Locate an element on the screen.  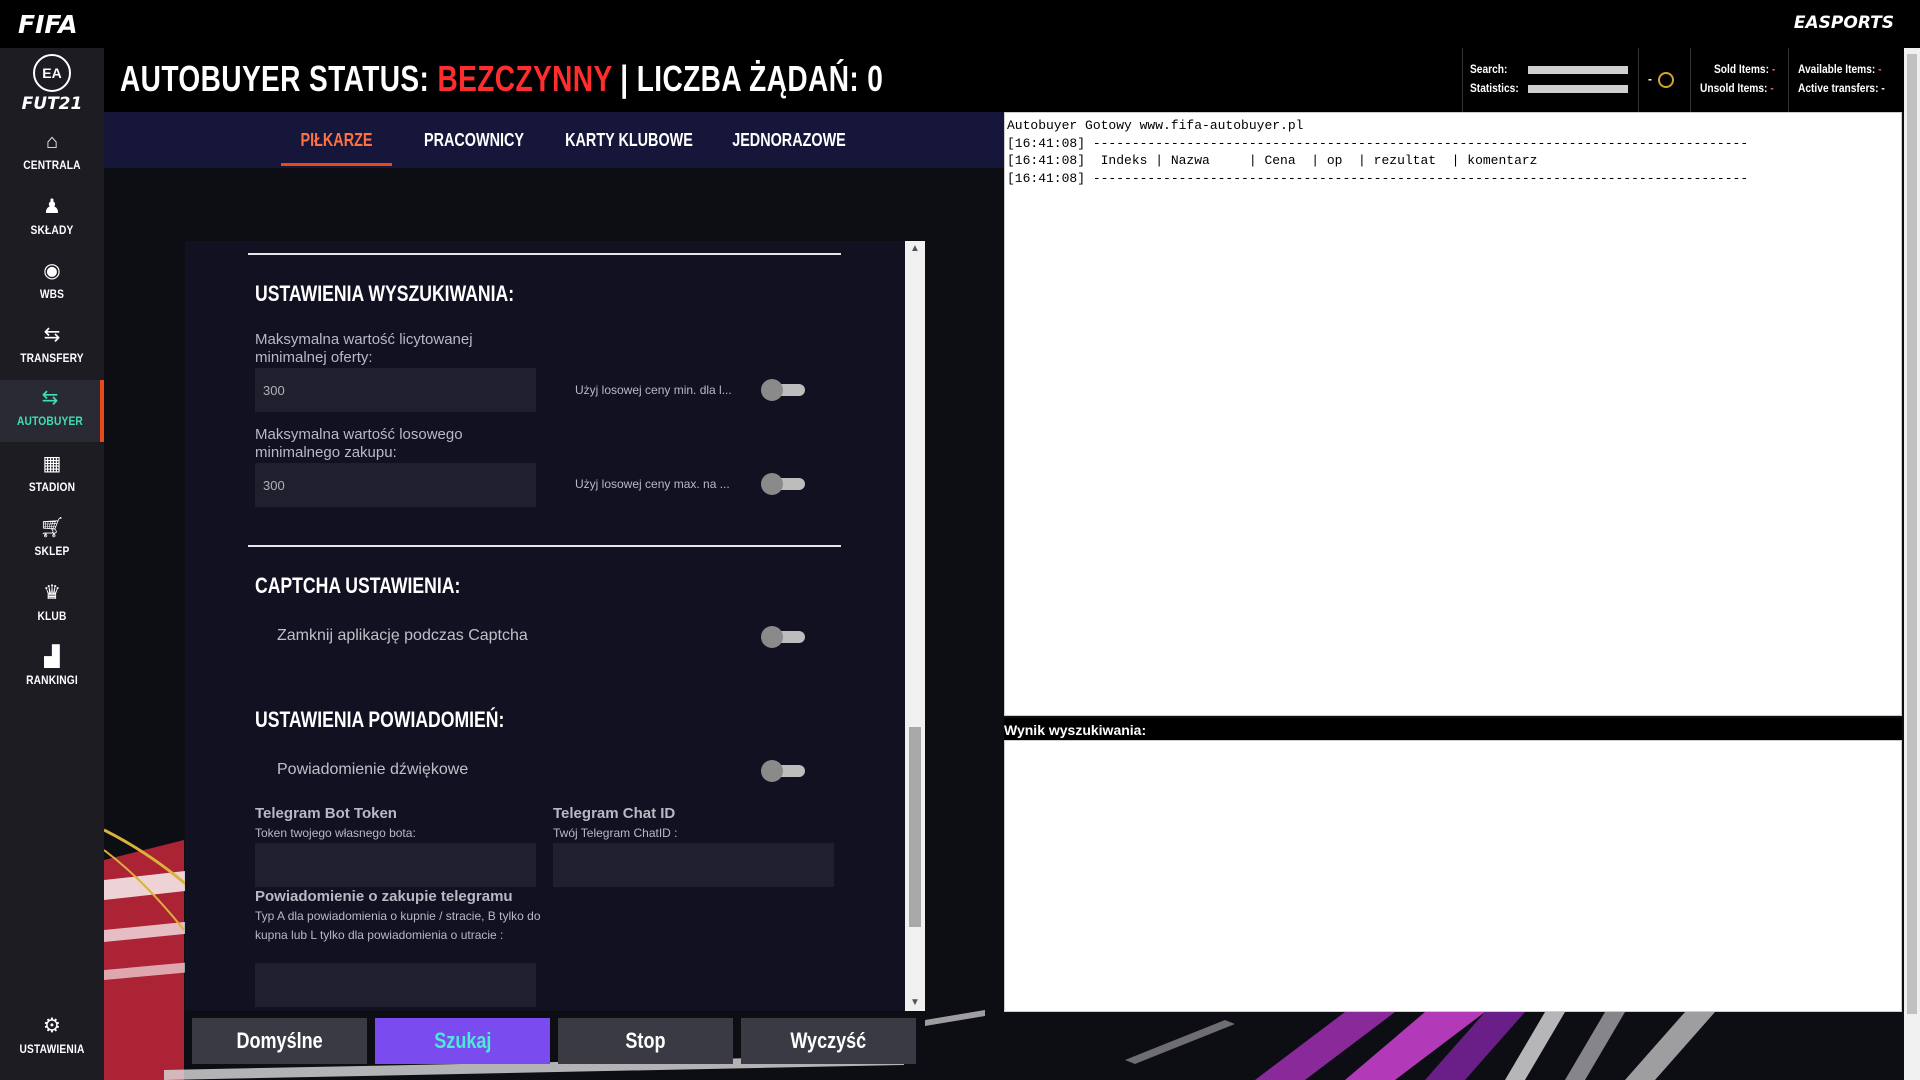
coin-icon is located at coordinates (1666, 80).